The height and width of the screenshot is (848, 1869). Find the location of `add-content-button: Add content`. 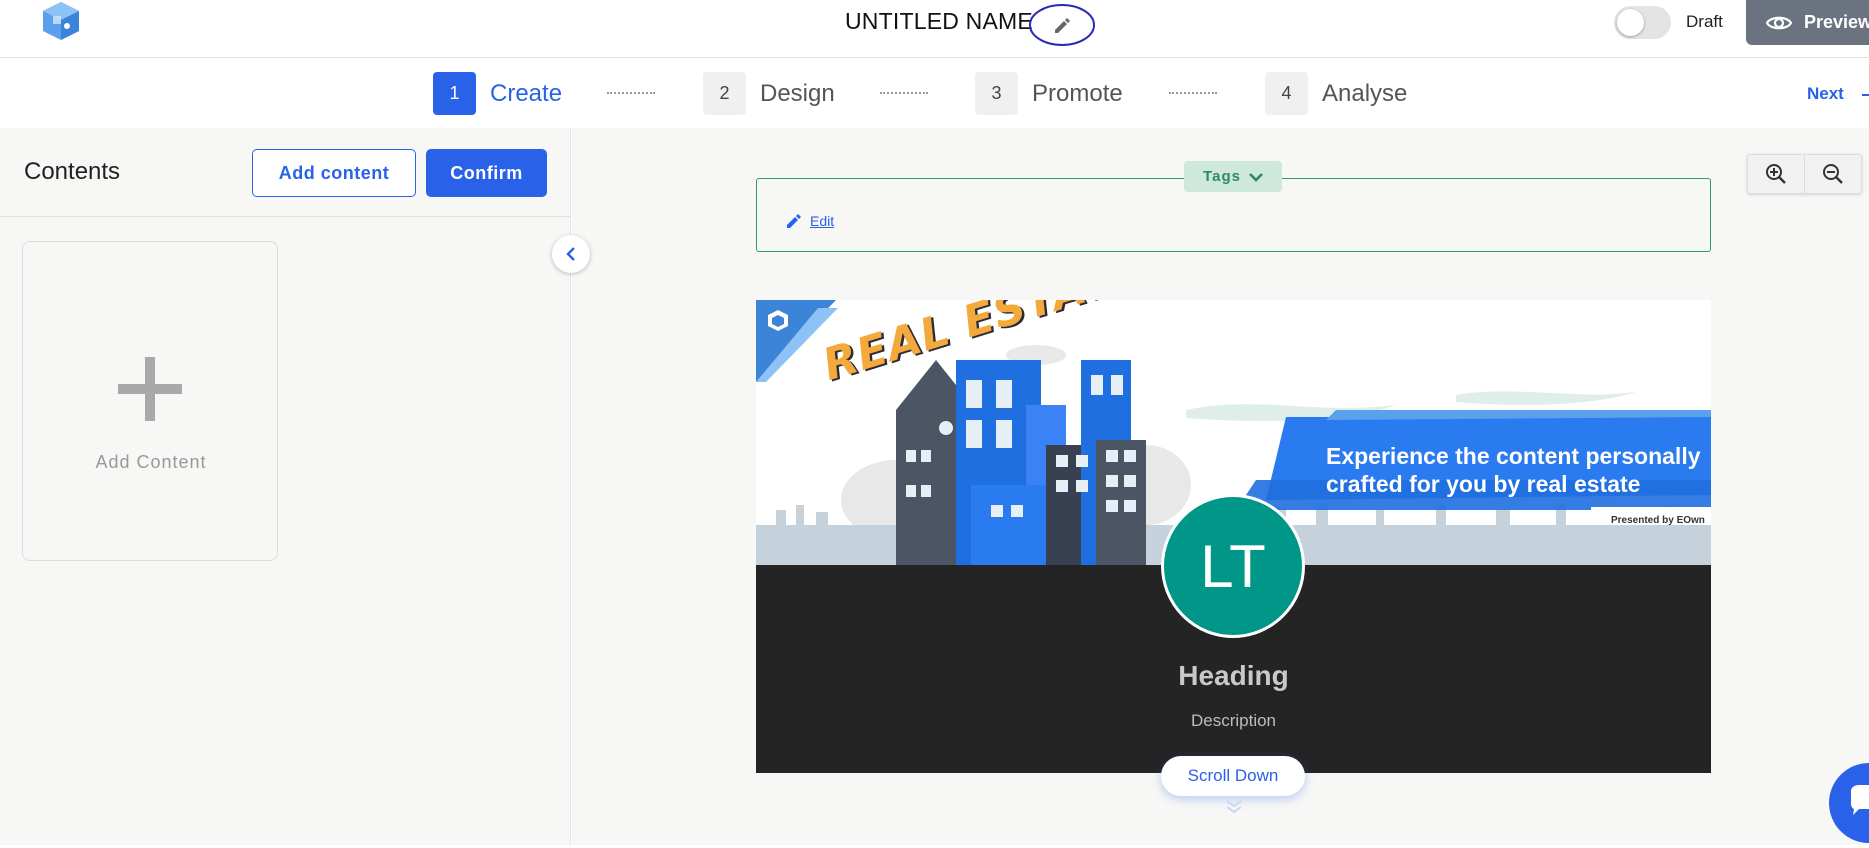

add-content-button: Add content is located at coordinates (334, 173).